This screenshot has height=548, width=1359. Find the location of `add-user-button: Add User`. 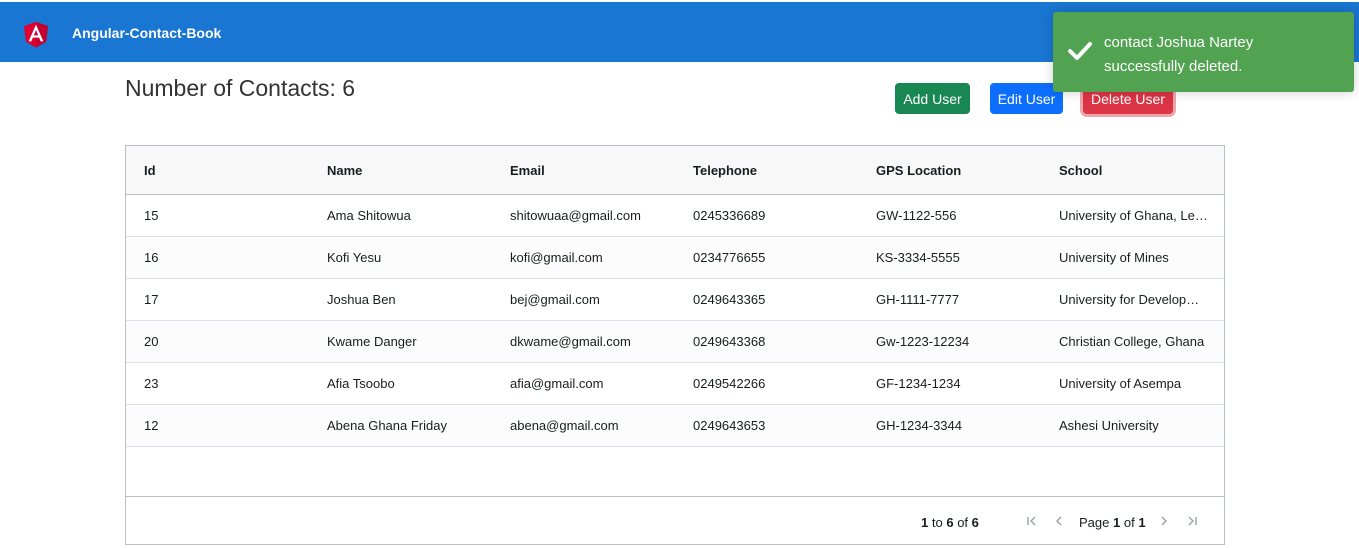

add-user-button: Add User is located at coordinates (932, 98).